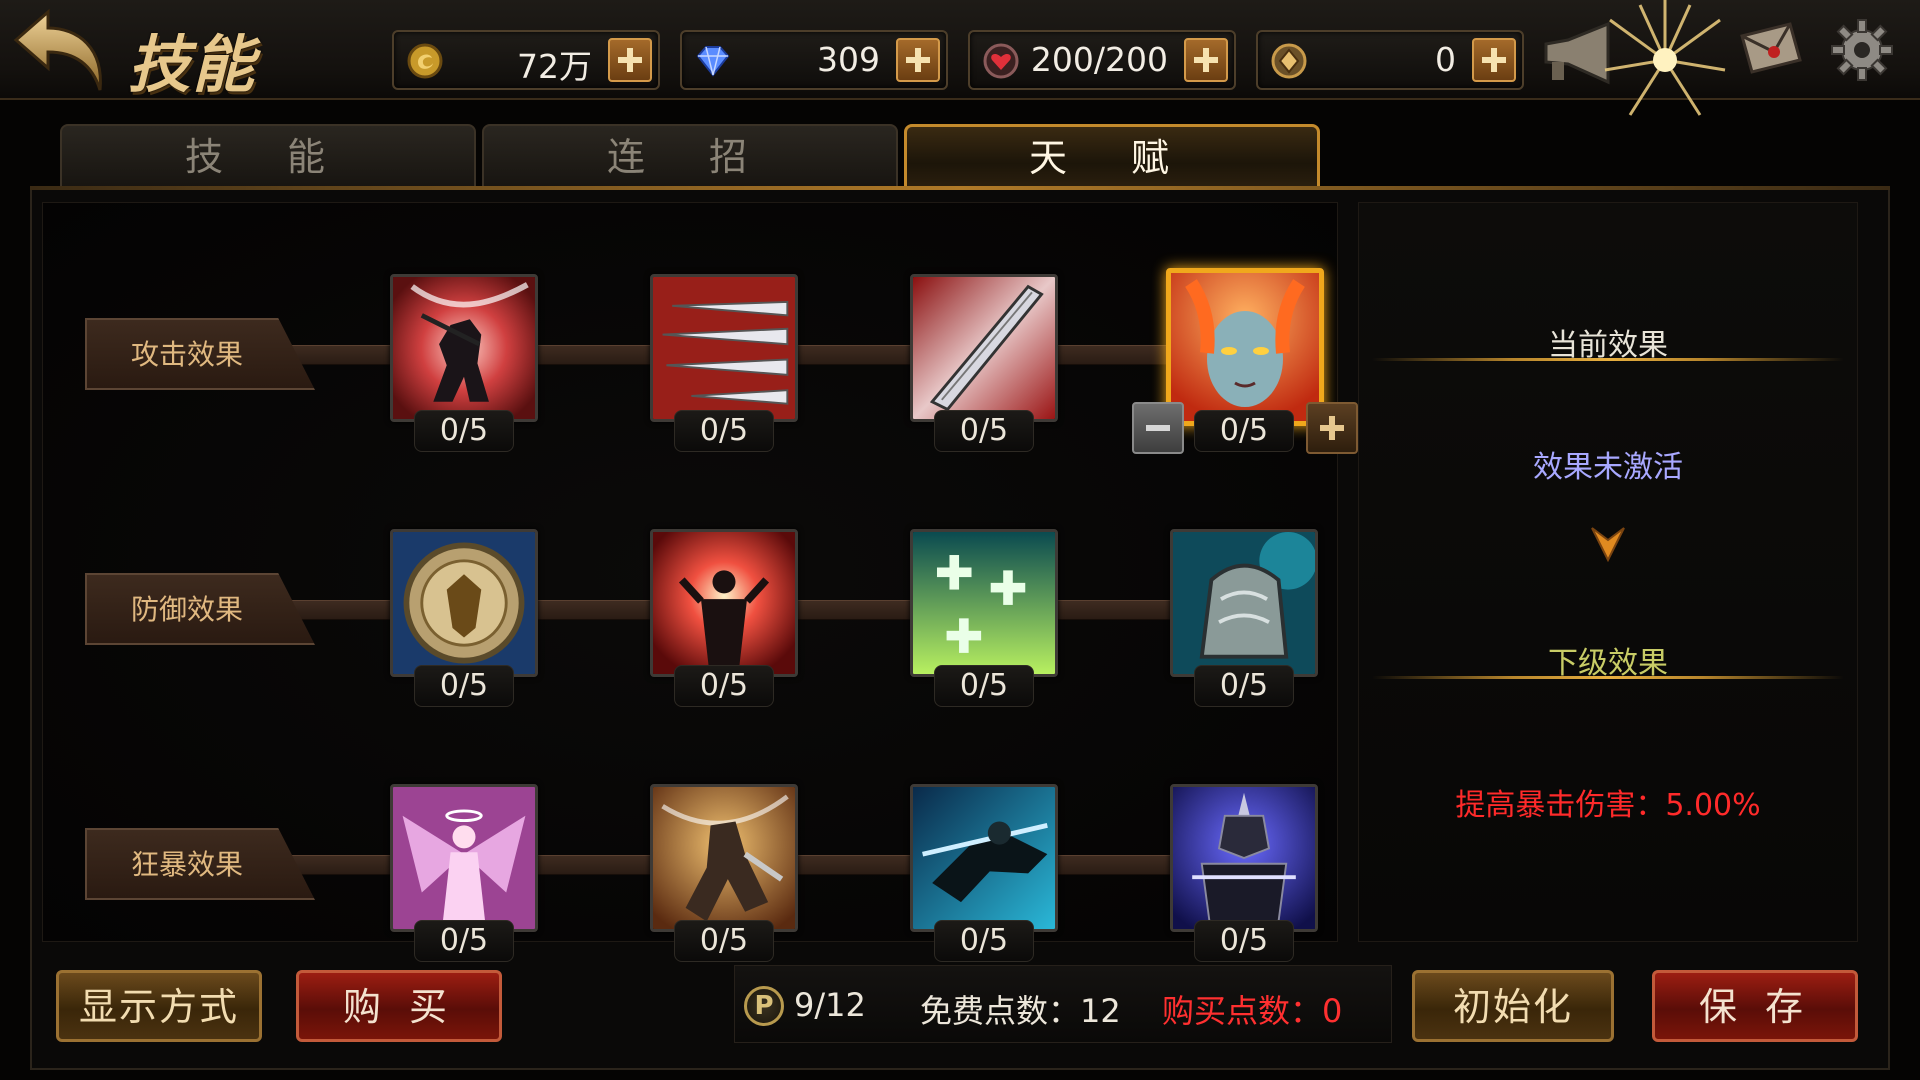 This screenshot has width=1920, height=1080. I want to click on down-arrow-icon, so click(1608, 542).